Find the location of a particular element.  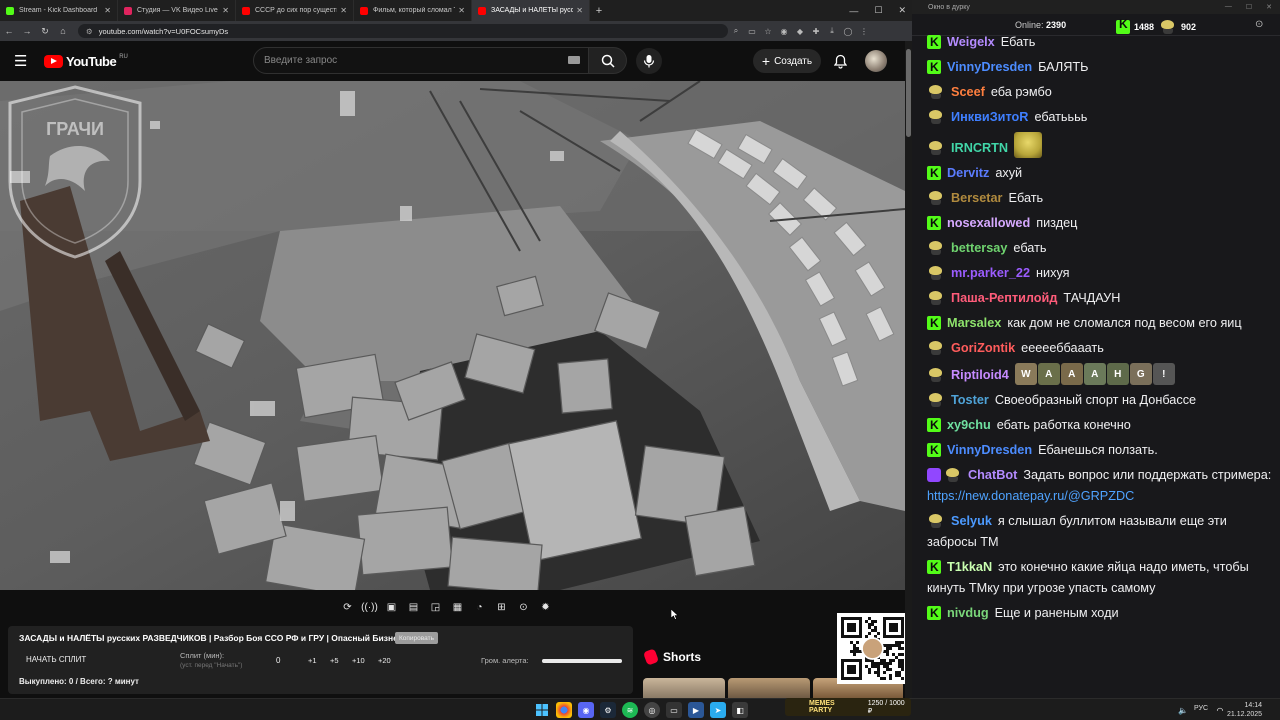

puzzle-icon: ✚ is located at coordinates (816, 31).